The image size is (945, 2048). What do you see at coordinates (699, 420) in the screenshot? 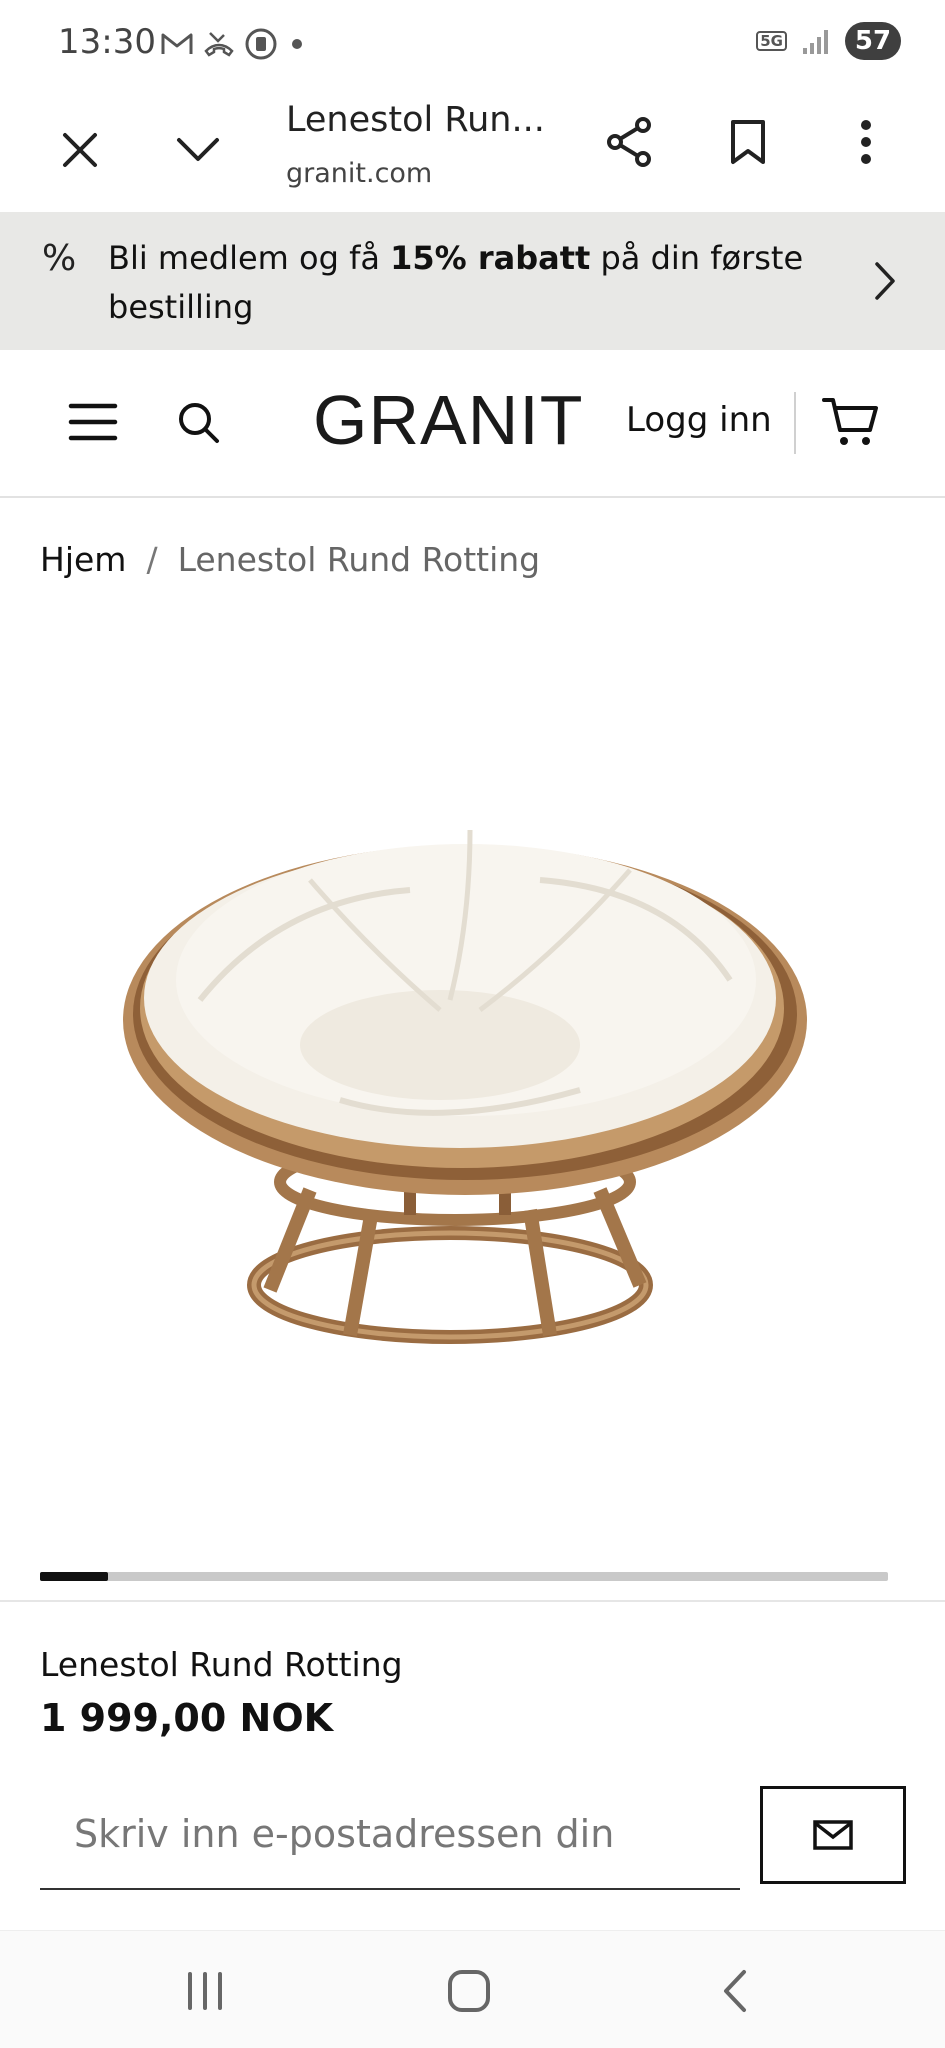
I see `login-link: Logg inn` at bounding box center [699, 420].